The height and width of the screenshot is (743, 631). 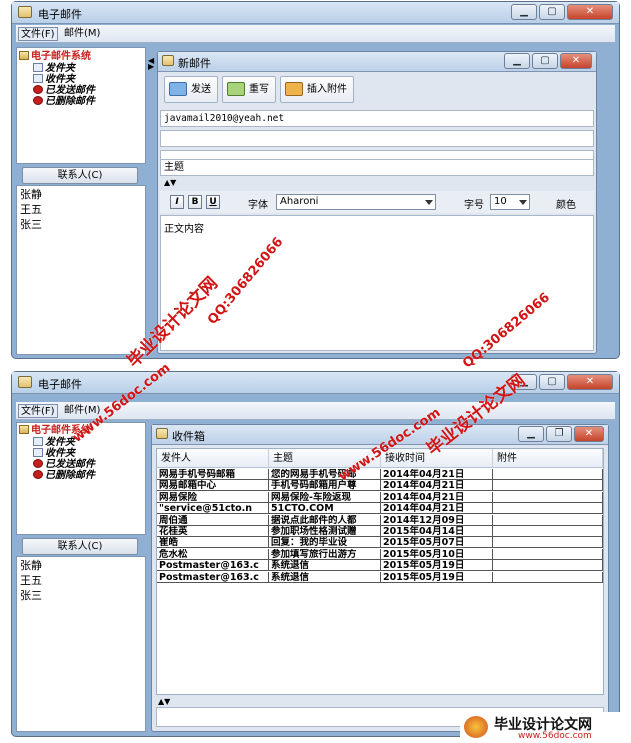 I want to click on top-folder-tree-panel: 电子邮件系统 发件夹 收件夹 已发送邮件 已删除邮件, so click(x=81, y=105).